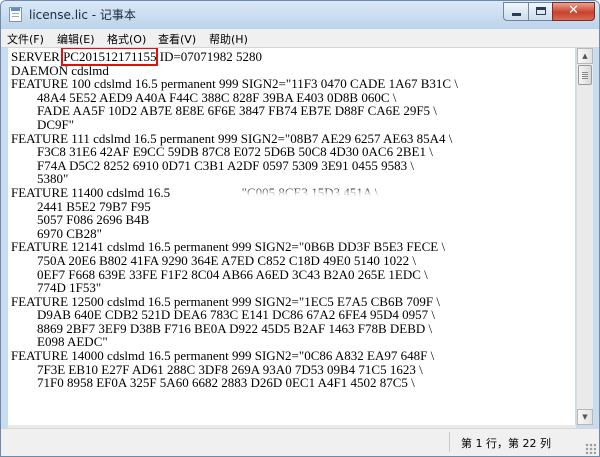 The width and height of the screenshot is (600, 457). Describe the element at coordinates (228, 39) in the screenshot. I see `menu-help: 帮助(H)` at that location.